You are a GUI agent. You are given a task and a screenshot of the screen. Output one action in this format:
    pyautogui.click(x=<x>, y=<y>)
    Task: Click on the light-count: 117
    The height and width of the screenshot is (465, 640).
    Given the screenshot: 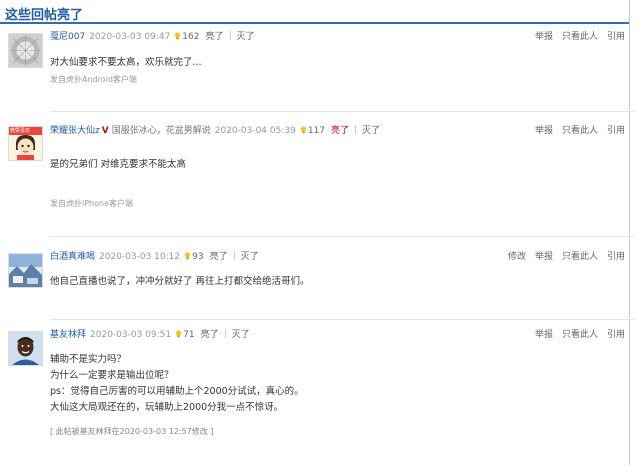 What is the action you would take?
    pyautogui.click(x=316, y=131)
    